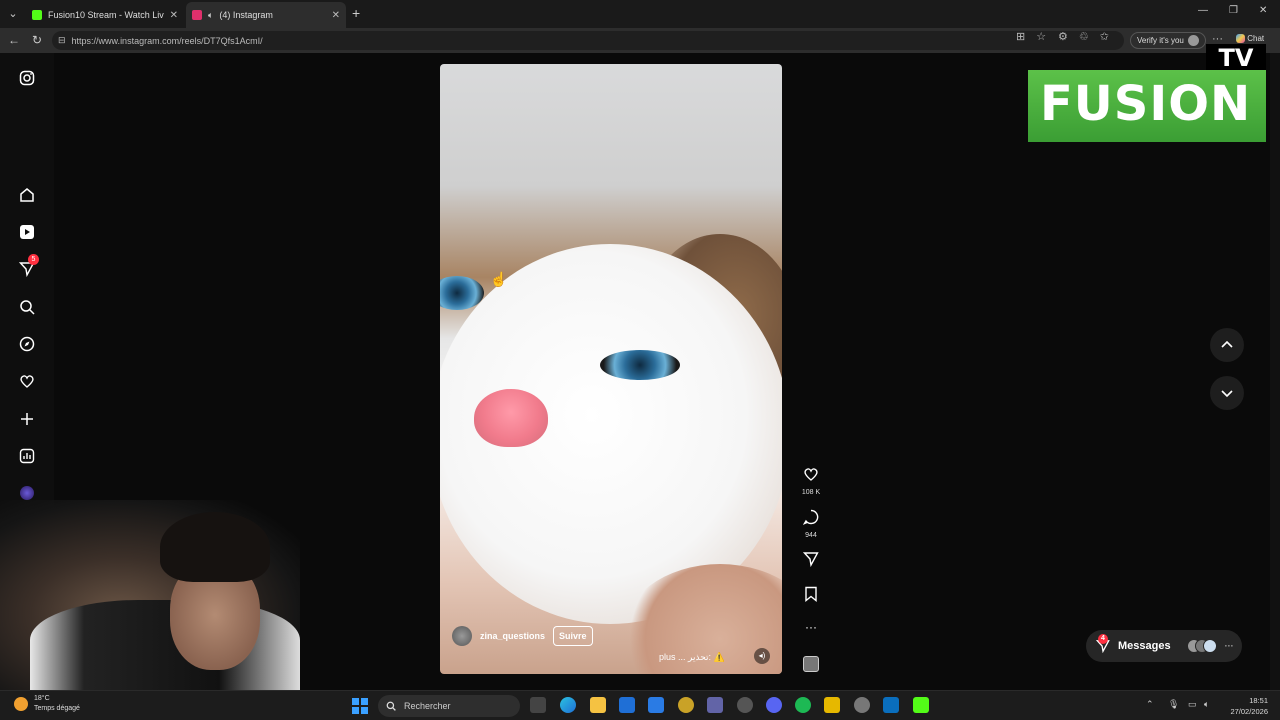 This screenshot has width=1280, height=720. I want to click on weather-icon, so click(21, 704).